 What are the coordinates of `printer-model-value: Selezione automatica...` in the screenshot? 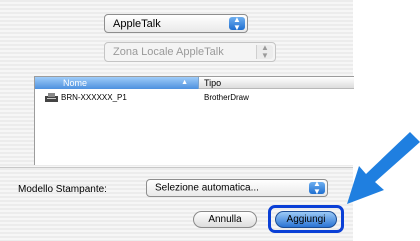 It's located at (207, 188).